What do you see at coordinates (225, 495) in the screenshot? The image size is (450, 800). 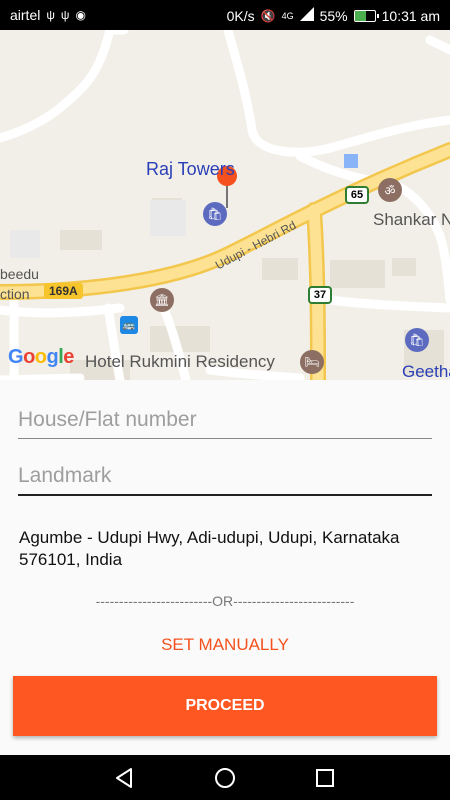 I see `landmark-underline` at bounding box center [225, 495].